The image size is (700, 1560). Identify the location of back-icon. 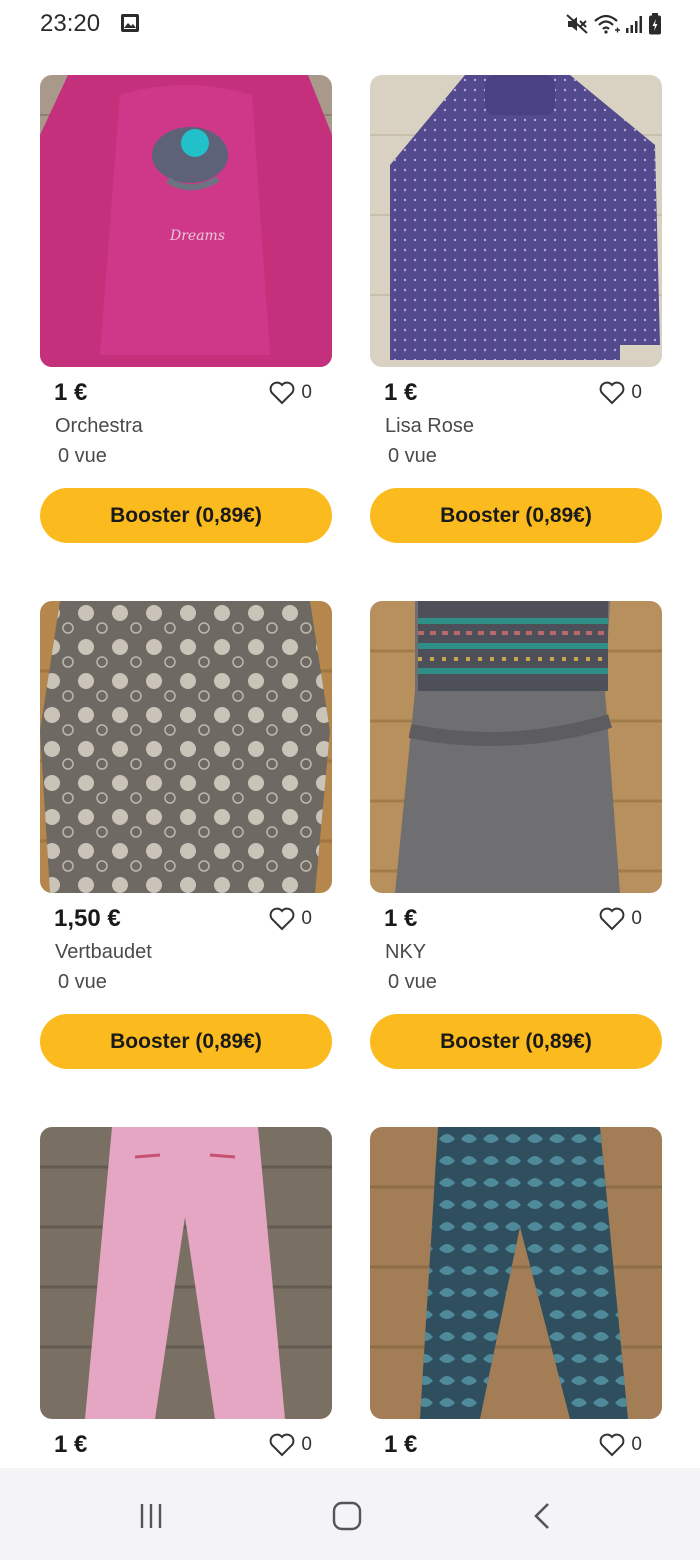
(543, 1516).